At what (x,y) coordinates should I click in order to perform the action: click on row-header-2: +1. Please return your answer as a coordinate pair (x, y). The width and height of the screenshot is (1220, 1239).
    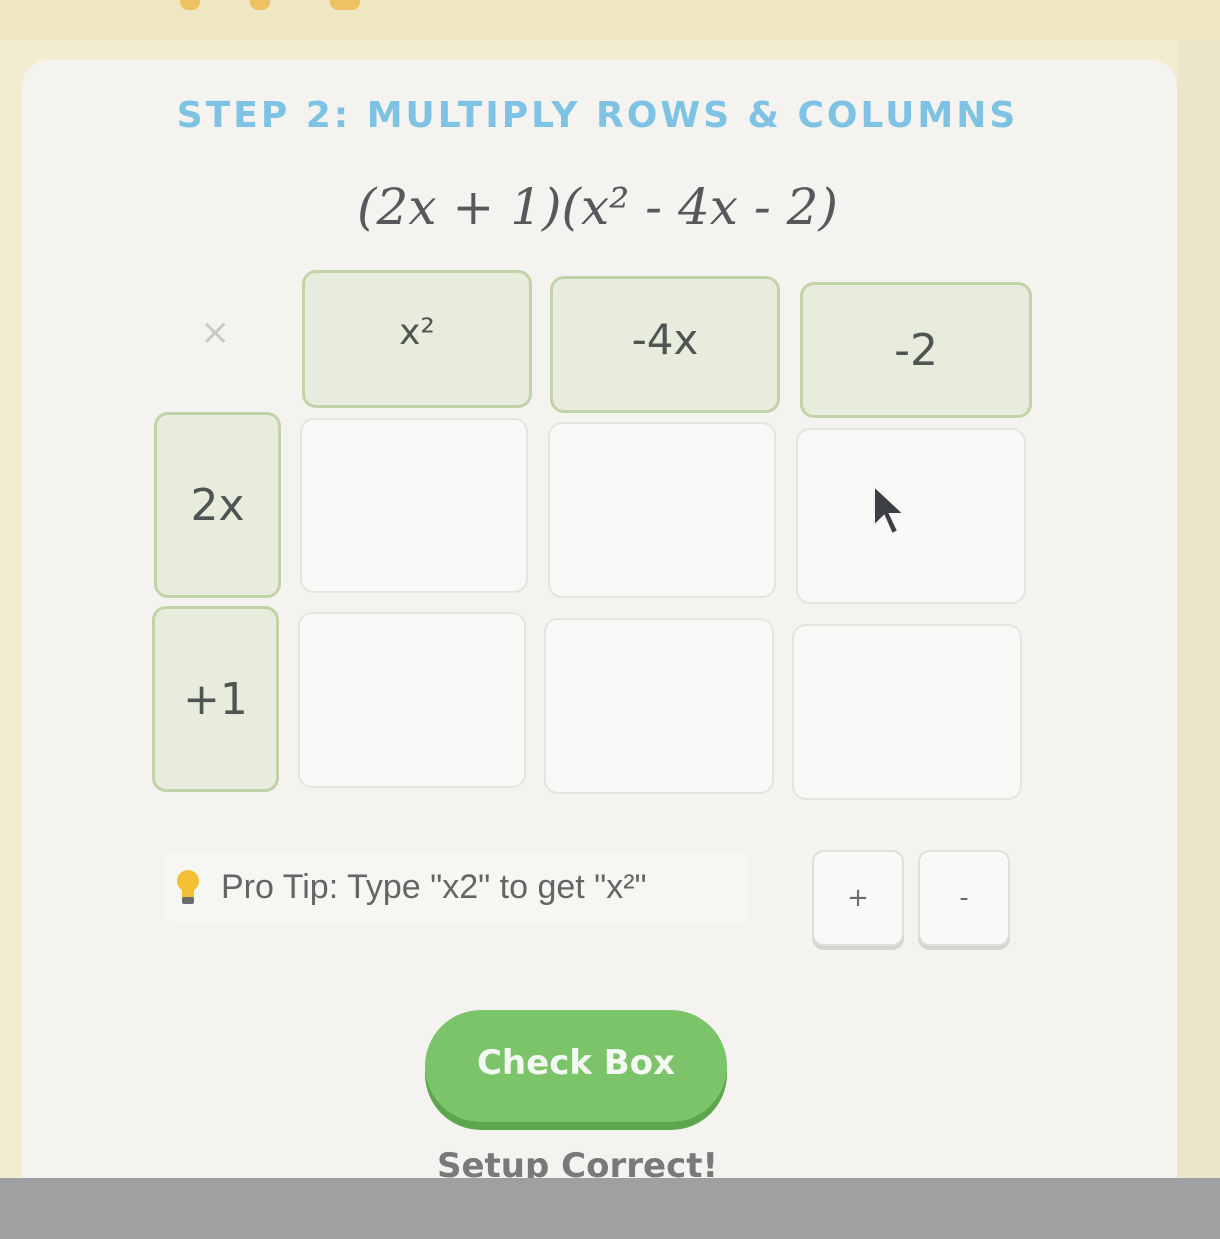
    Looking at the image, I should click on (215, 699).